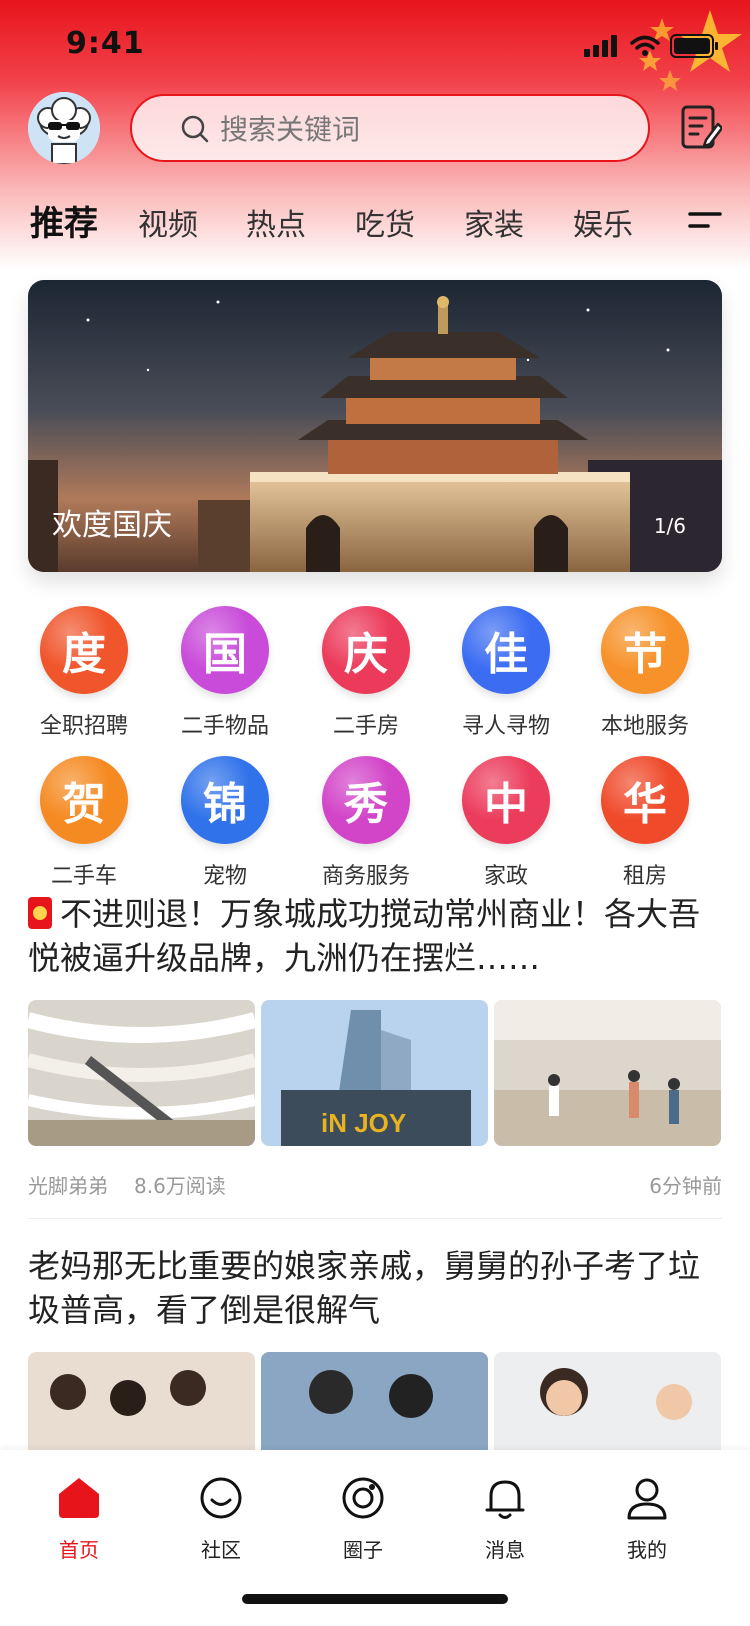 The height and width of the screenshot is (1626, 750). I want to click on nav-community: 社区, so click(221, 1518).